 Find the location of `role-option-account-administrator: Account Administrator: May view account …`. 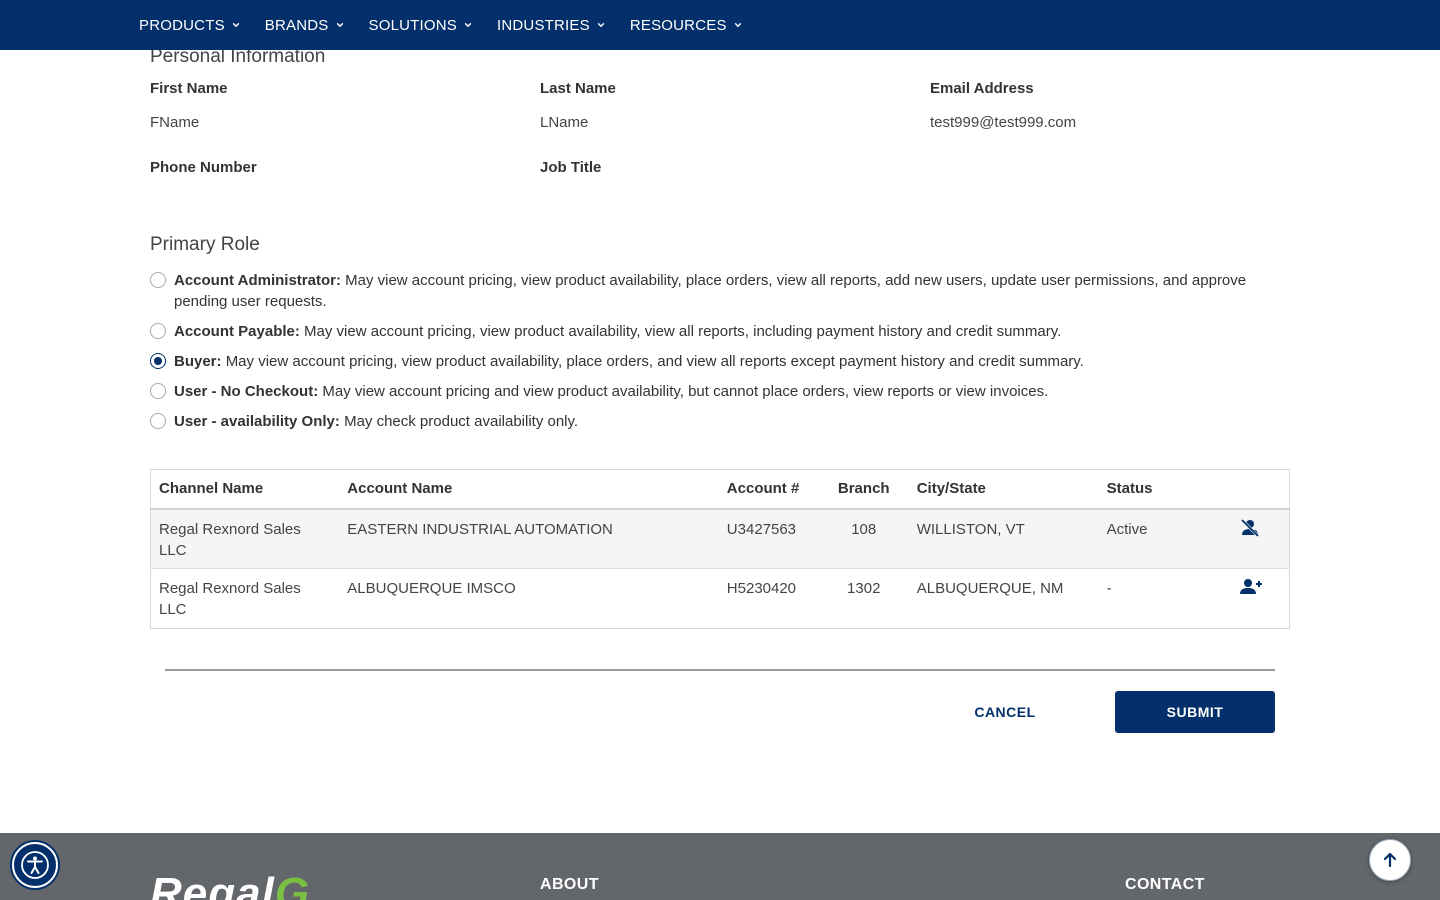

role-option-account-administrator: Account Administrator: May view account … is located at coordinates (720, 291).